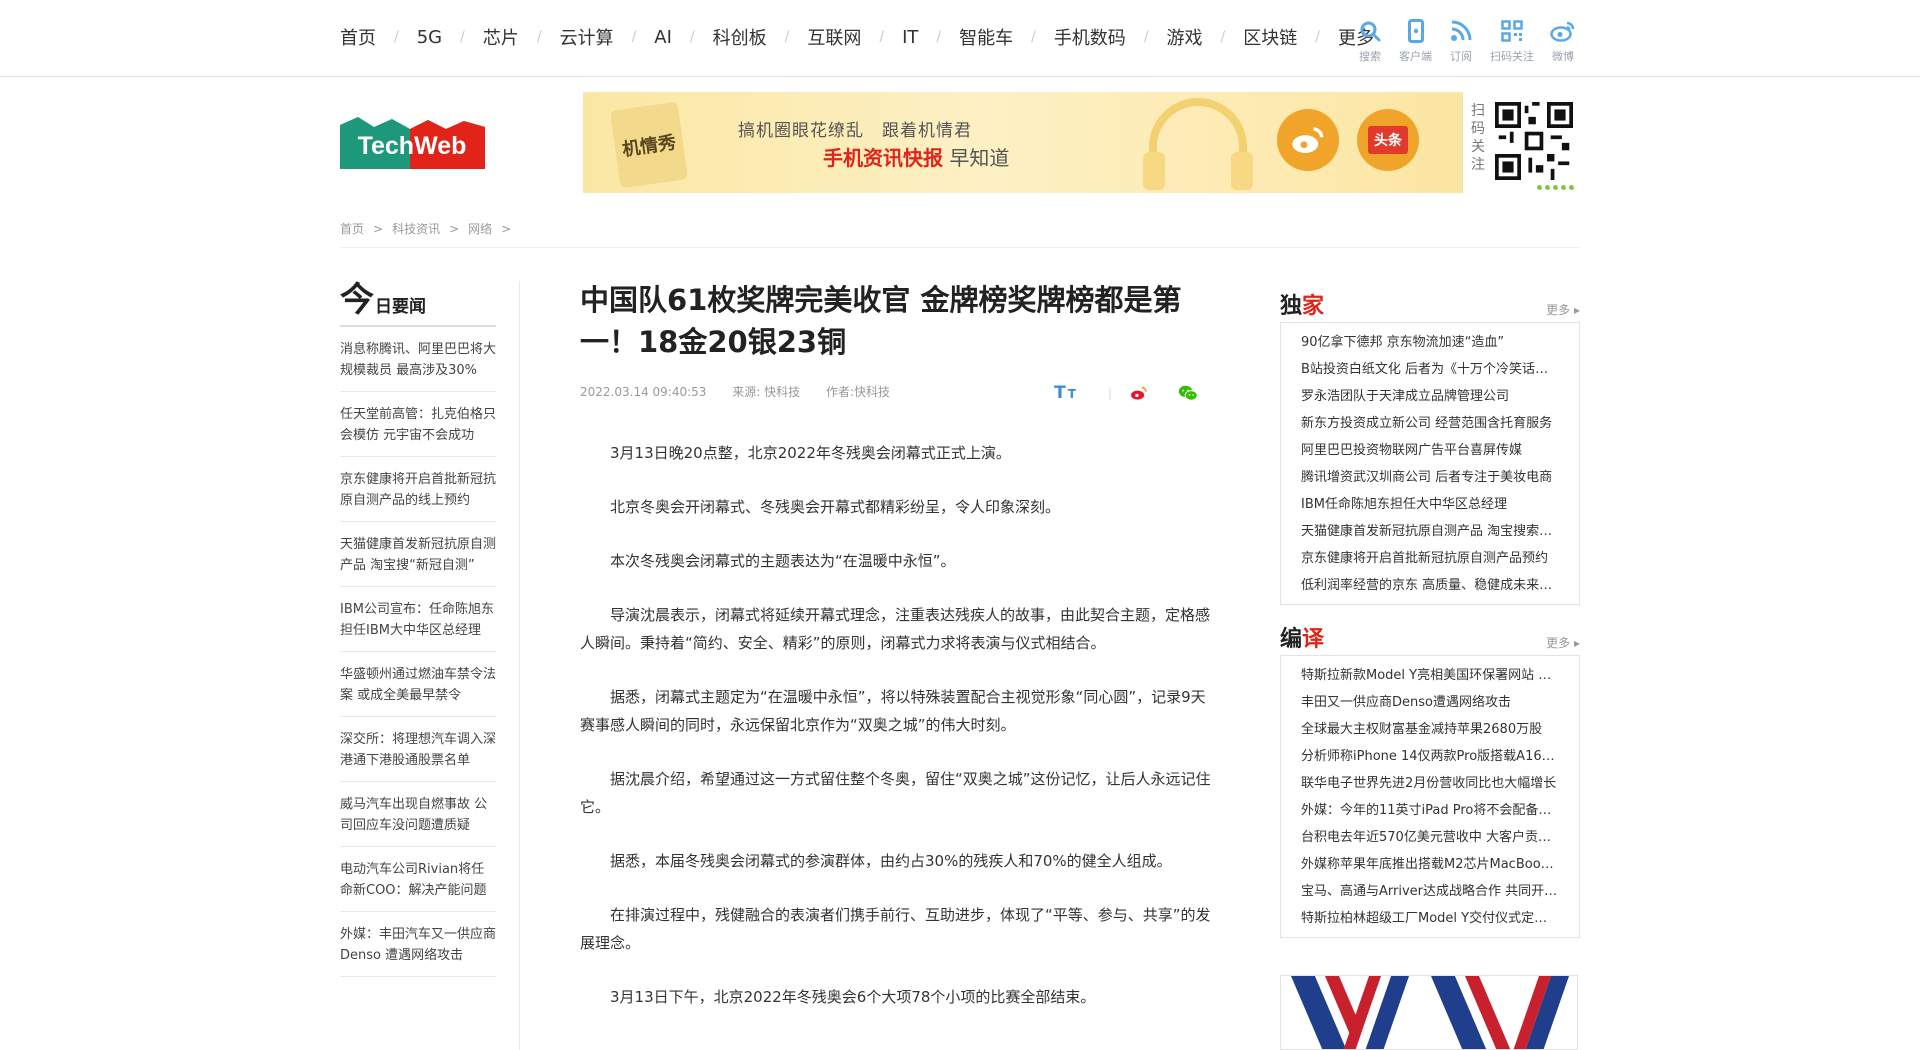 The width and height of the screenshot is (1920, 1050). Describe the element at coordinates (1430, 585) in the screenshot. I see `exclusive-item: 低利润率经营的京东 高质量、稳健成未来关键词` at that location.